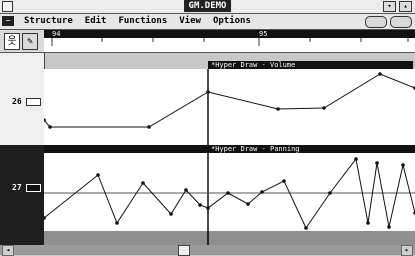  Describe the element at coordinates (405, 6) in the screenshot. I see `maximize-button: ▴` at that location.